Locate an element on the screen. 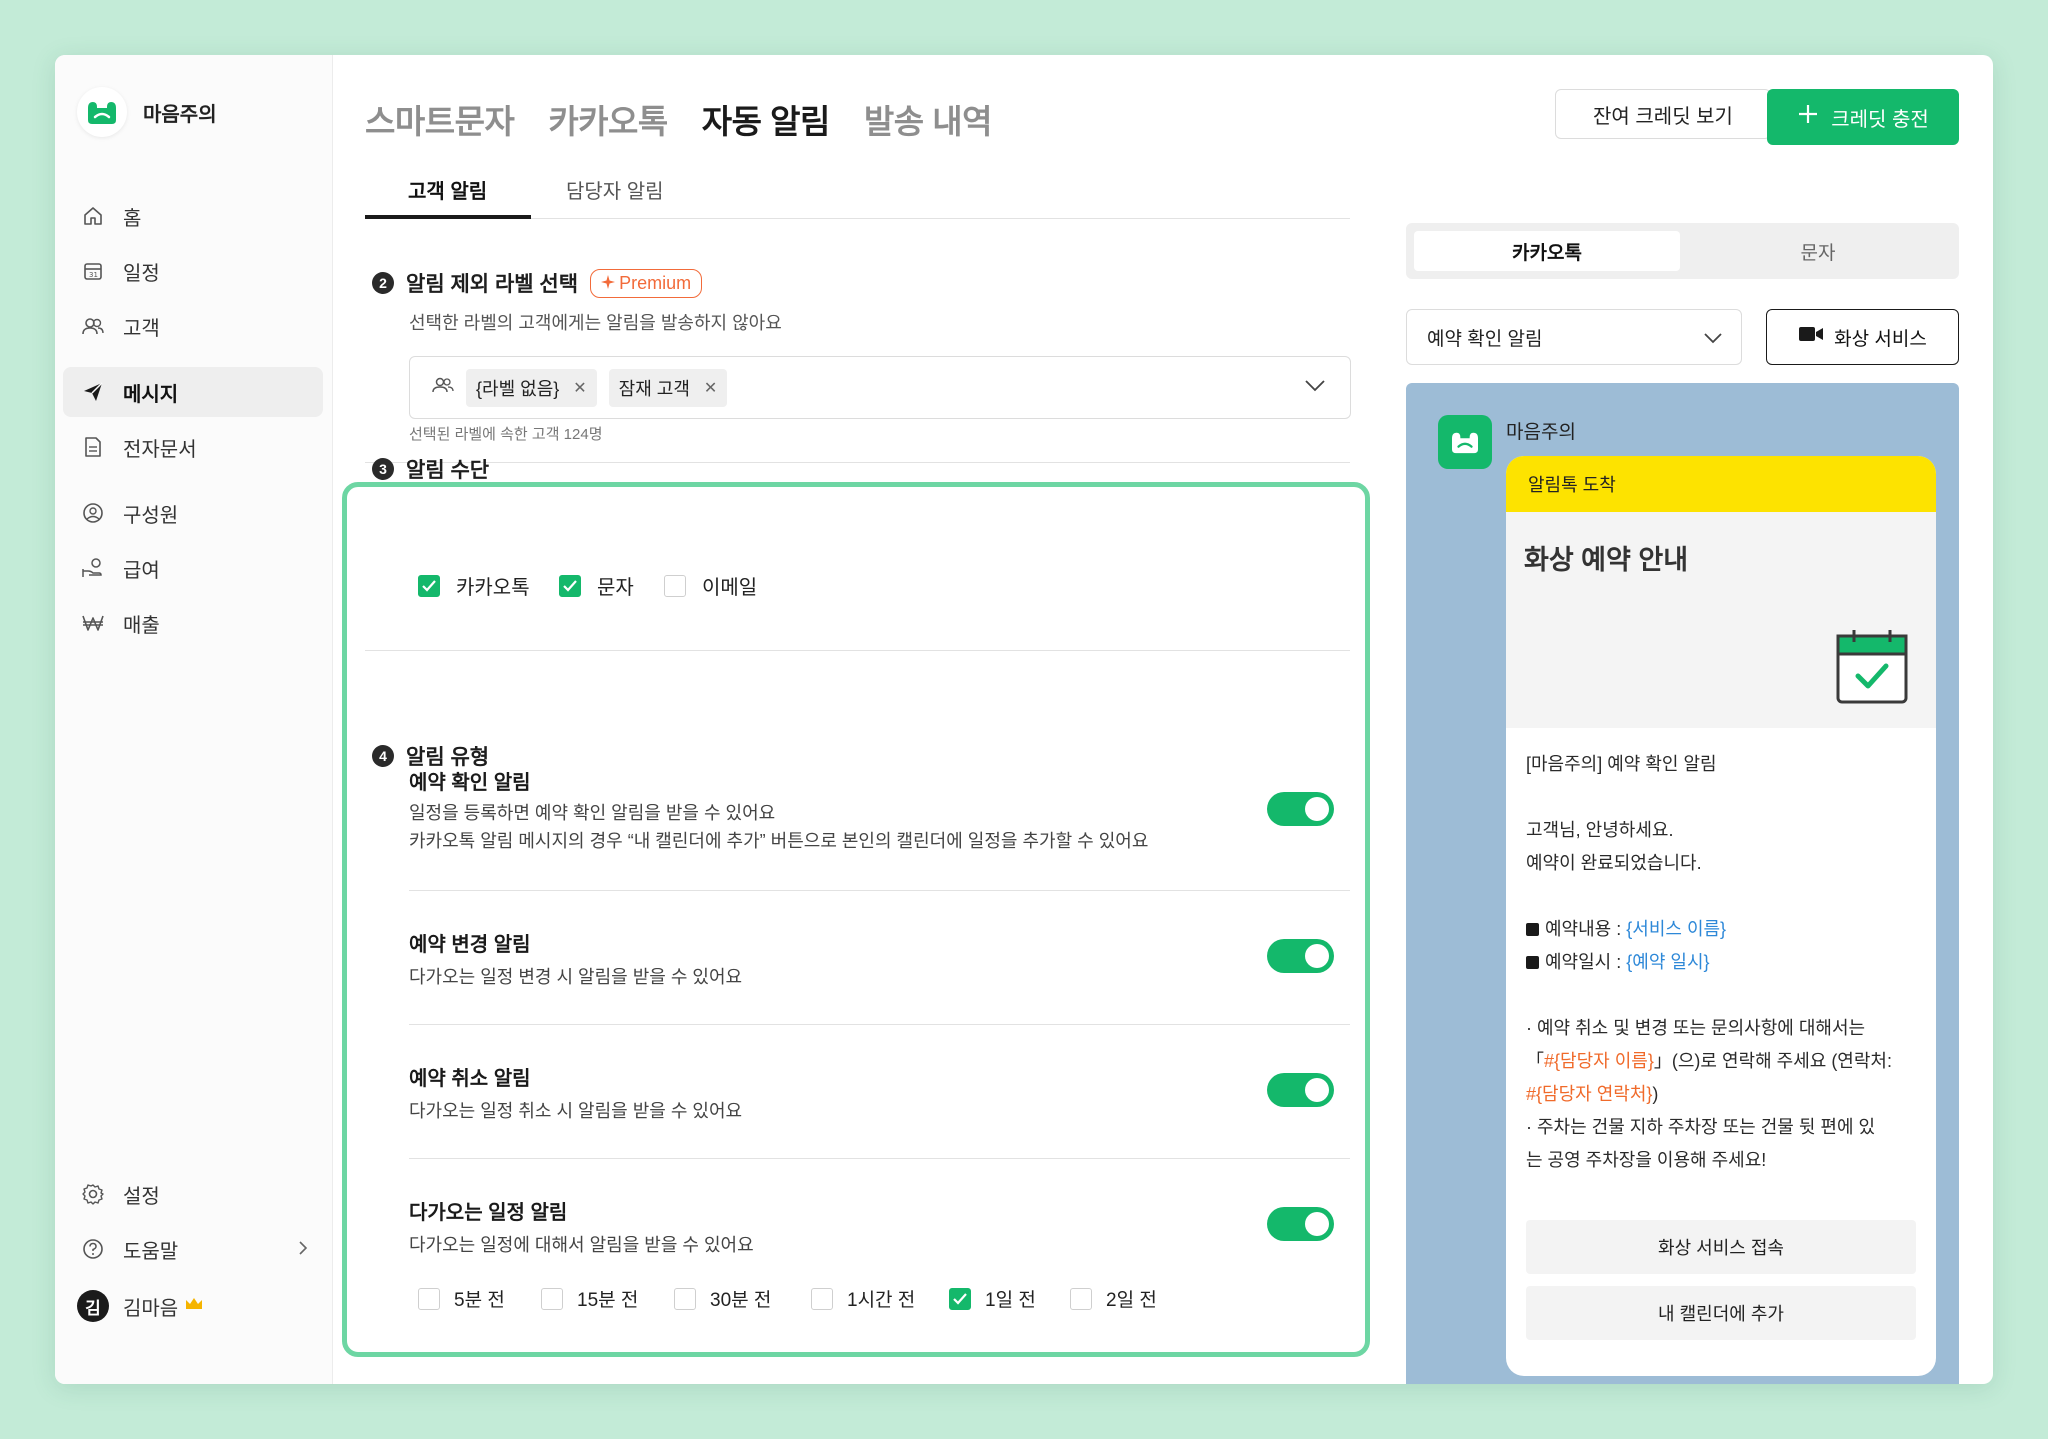 Image resolution: width=2048 pixels, height=1439 pixels. sidebar-item-label: 메시지 is located at coordinates (151, 394).